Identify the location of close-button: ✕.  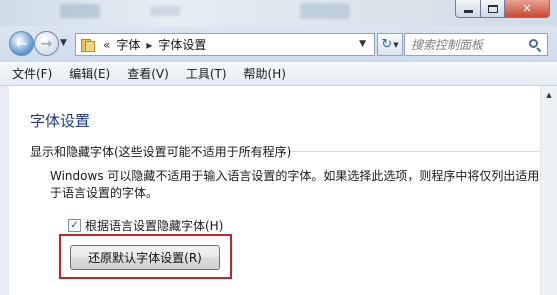
(527, 9).